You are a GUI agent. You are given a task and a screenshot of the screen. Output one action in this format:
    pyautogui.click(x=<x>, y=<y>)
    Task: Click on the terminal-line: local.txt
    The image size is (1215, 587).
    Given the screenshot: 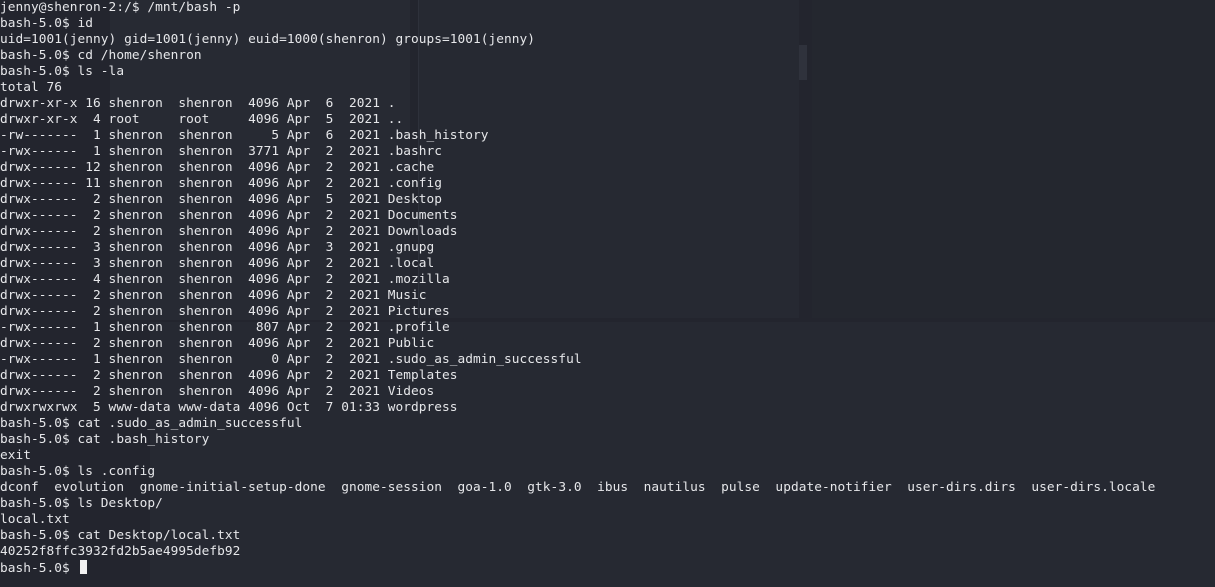 What is the action you would take?
    pyautogui.click(x=35, y=520)
    